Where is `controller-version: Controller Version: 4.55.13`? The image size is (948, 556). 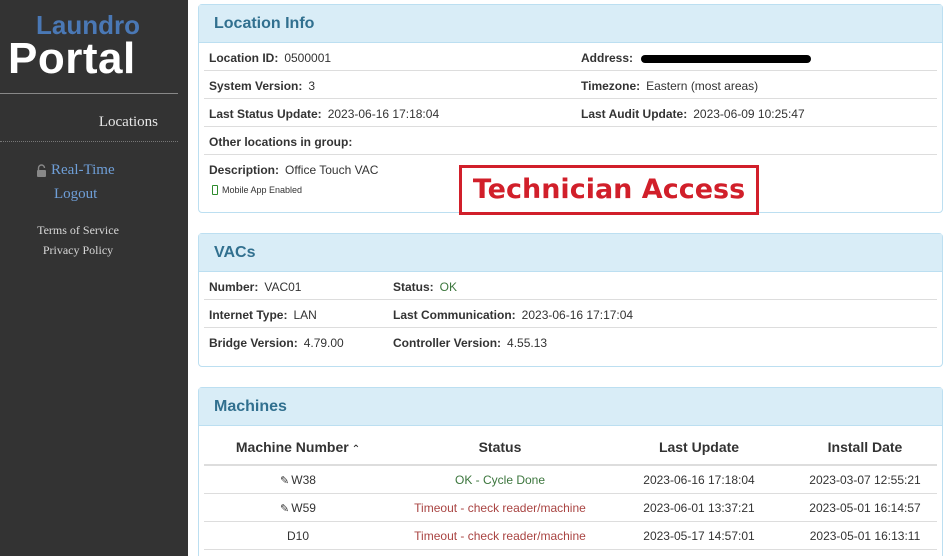
controller-version: Controller Version: 4.55.13 is located at coordinates (470, 343).